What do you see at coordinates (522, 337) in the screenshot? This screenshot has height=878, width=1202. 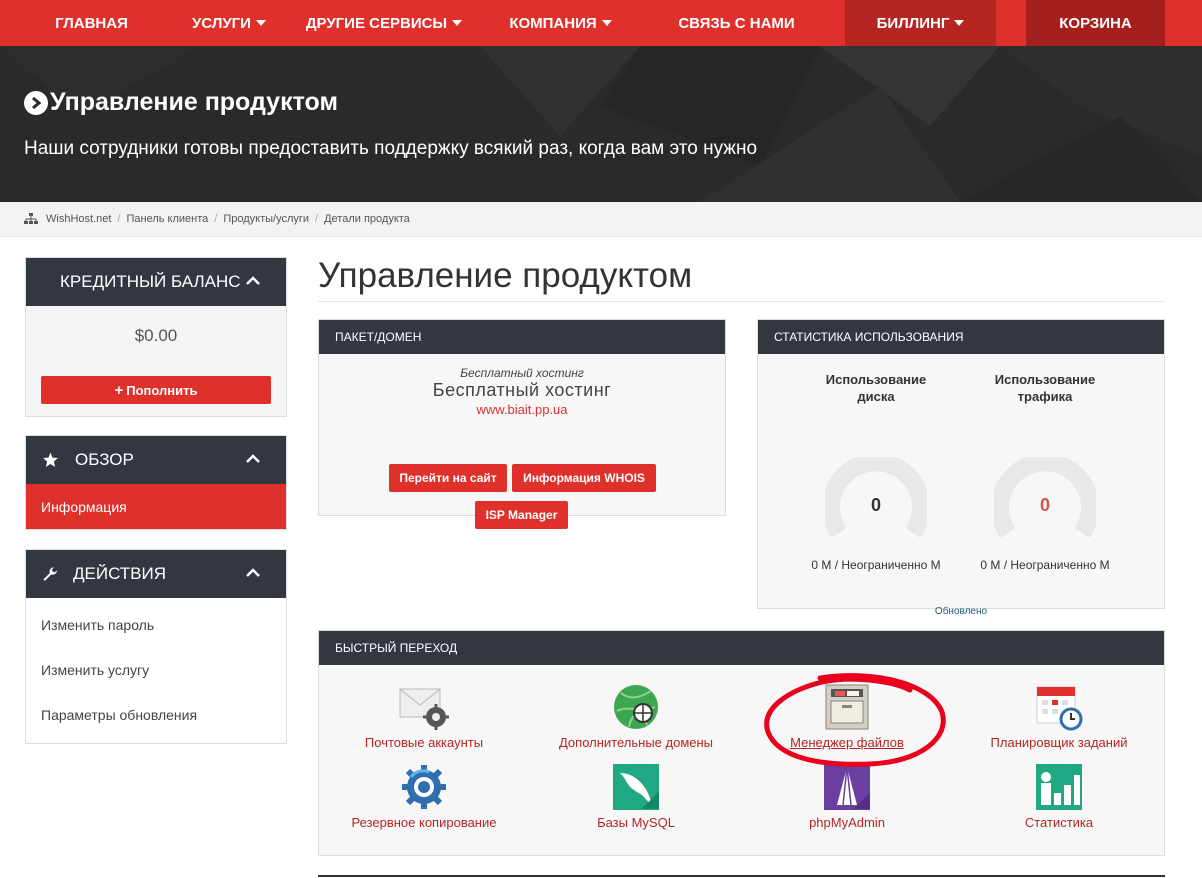 I see `package-domain-header: Пакет/Домен` at bounding box center [522, 337].